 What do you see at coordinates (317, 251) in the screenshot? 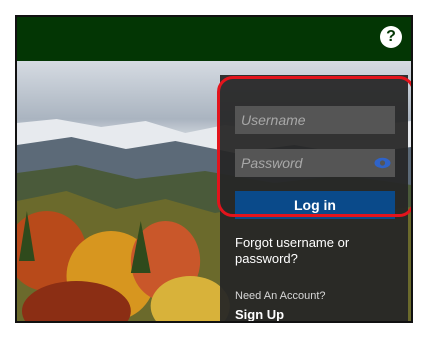
I see `forgot-credentials-link: Forgot username or password?` at bounding box center [317, 251].